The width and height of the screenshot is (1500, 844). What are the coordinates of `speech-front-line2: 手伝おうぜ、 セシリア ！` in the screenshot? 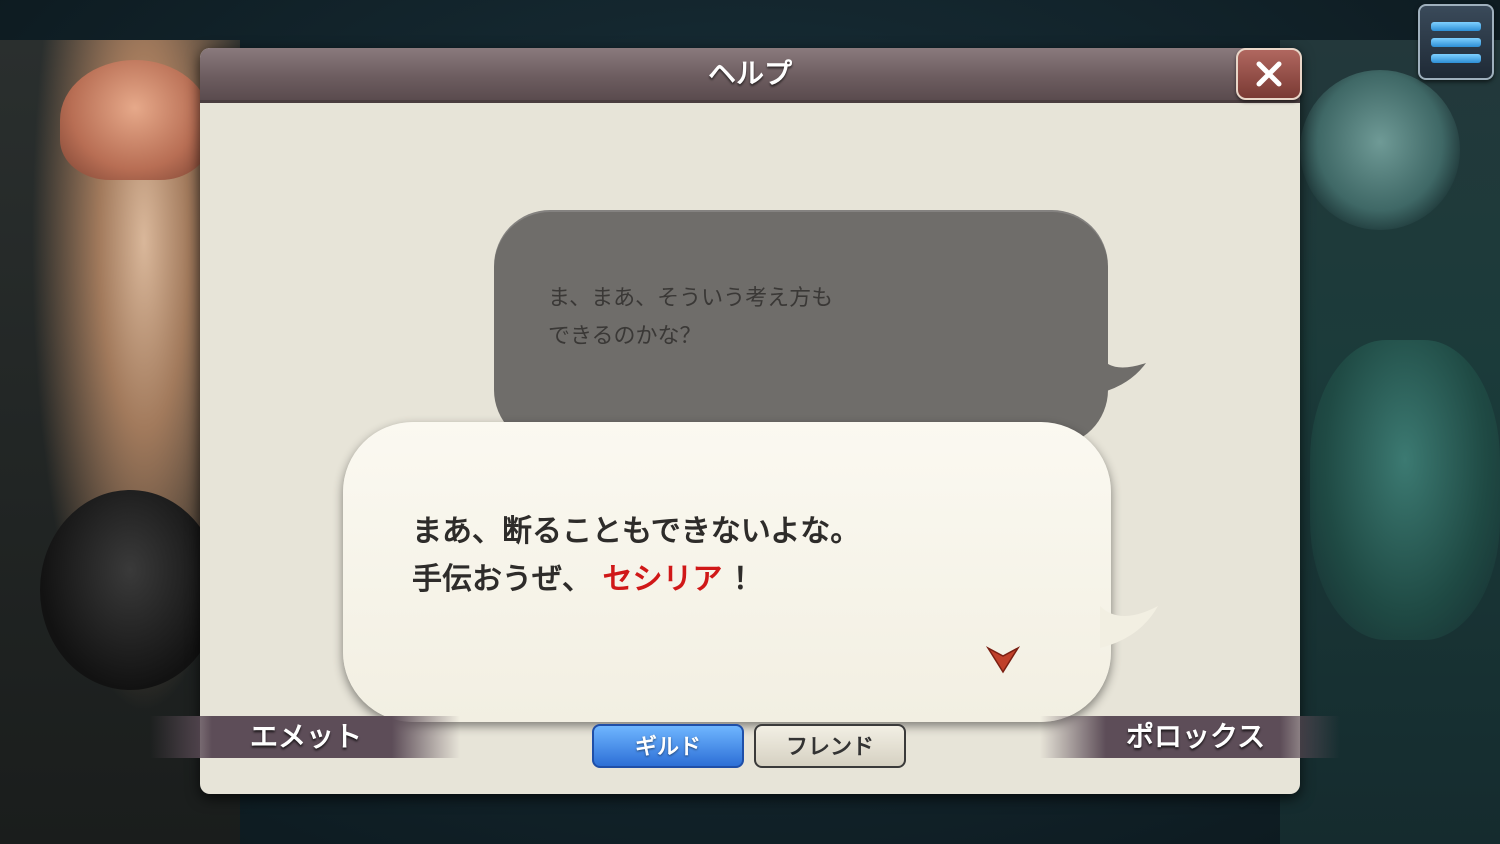 It's located at (752, 580).